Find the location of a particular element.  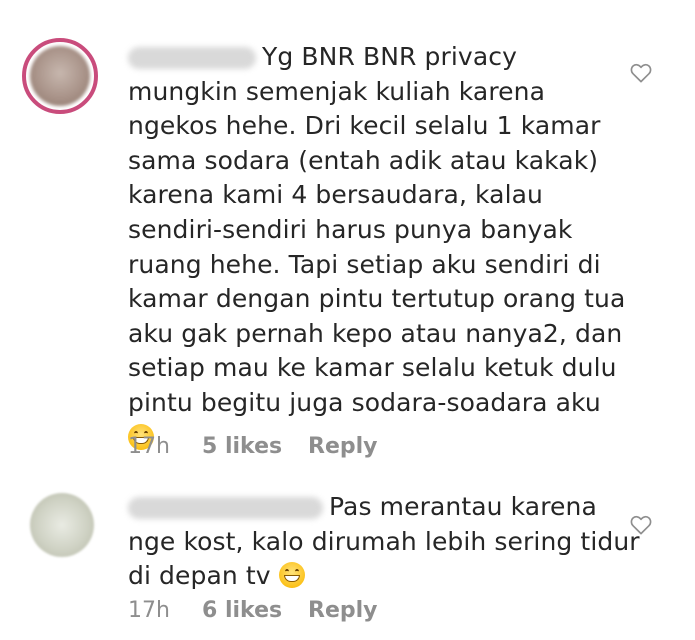

avatar-image is located at coordinates (60, 76).